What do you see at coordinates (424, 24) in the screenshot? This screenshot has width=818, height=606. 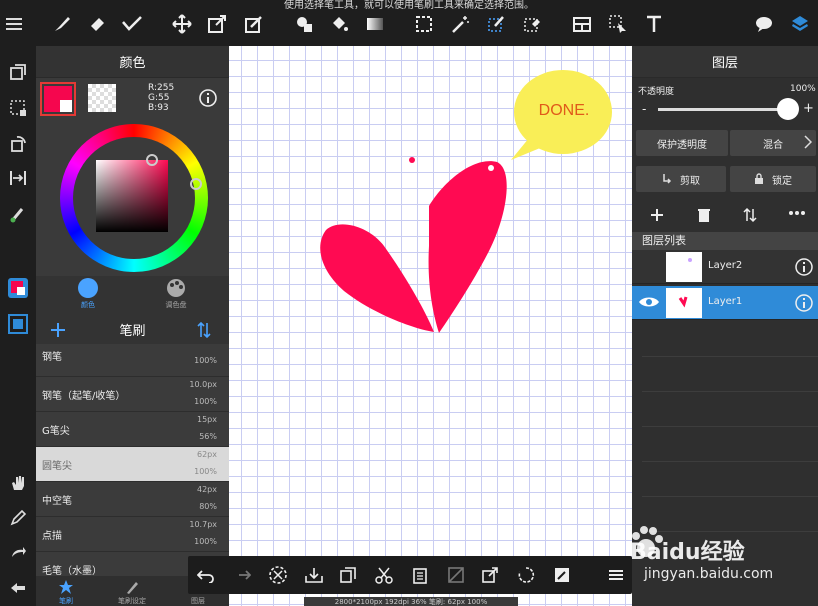 I see `select-rect-icon` at bounding box center [424, 24].